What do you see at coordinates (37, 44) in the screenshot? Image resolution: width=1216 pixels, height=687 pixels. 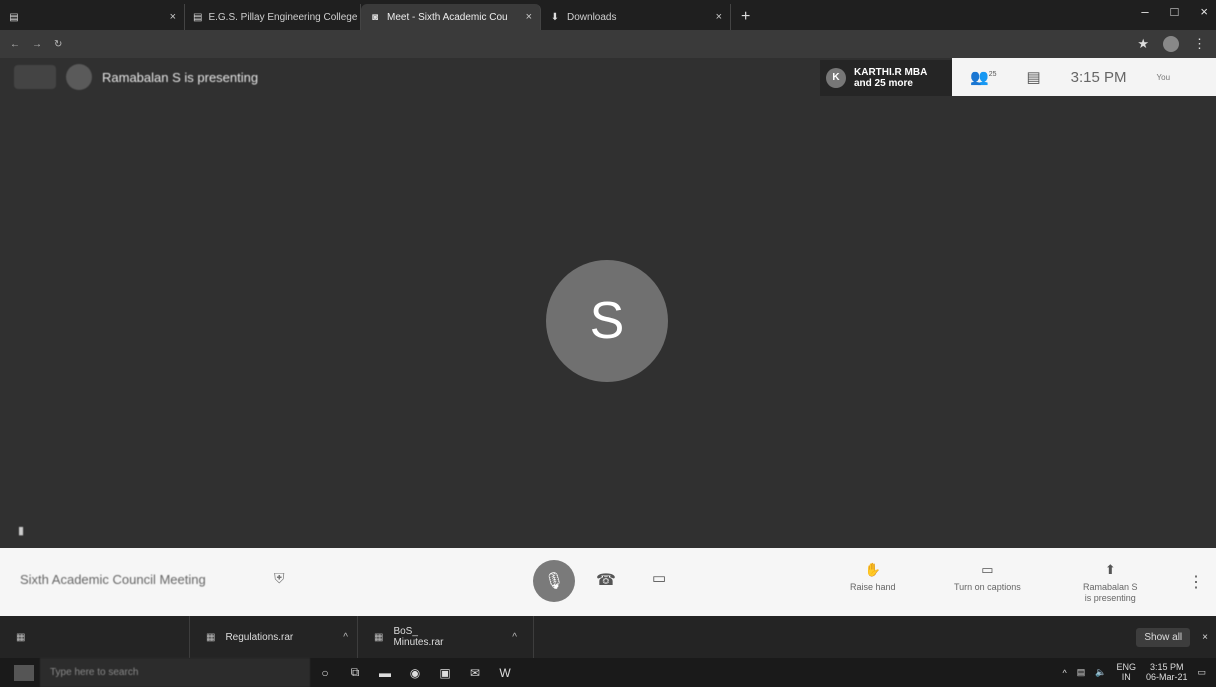 I see `forward-icon: →` at bounding box center [37, 44].